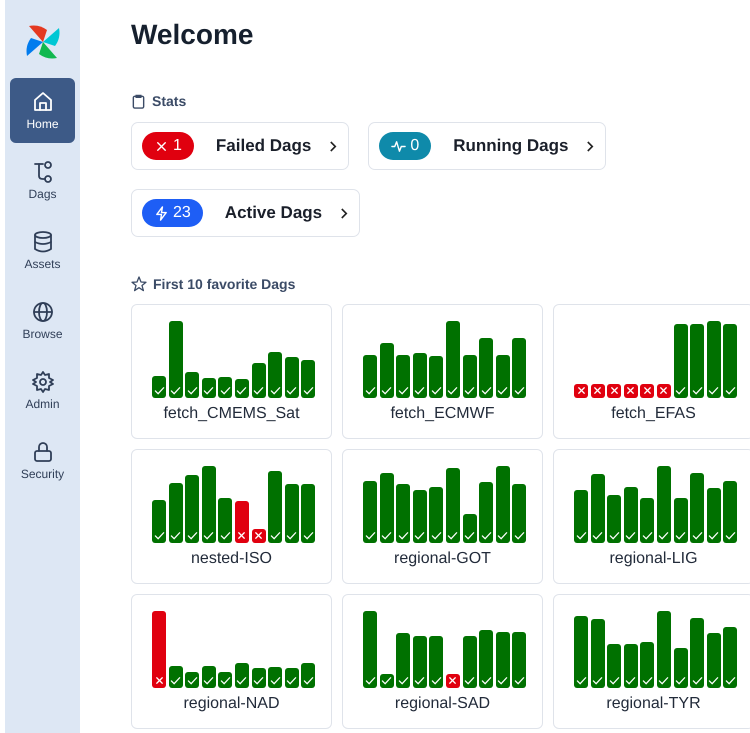  I want to click on nav-item: Home, so click(42, 110).